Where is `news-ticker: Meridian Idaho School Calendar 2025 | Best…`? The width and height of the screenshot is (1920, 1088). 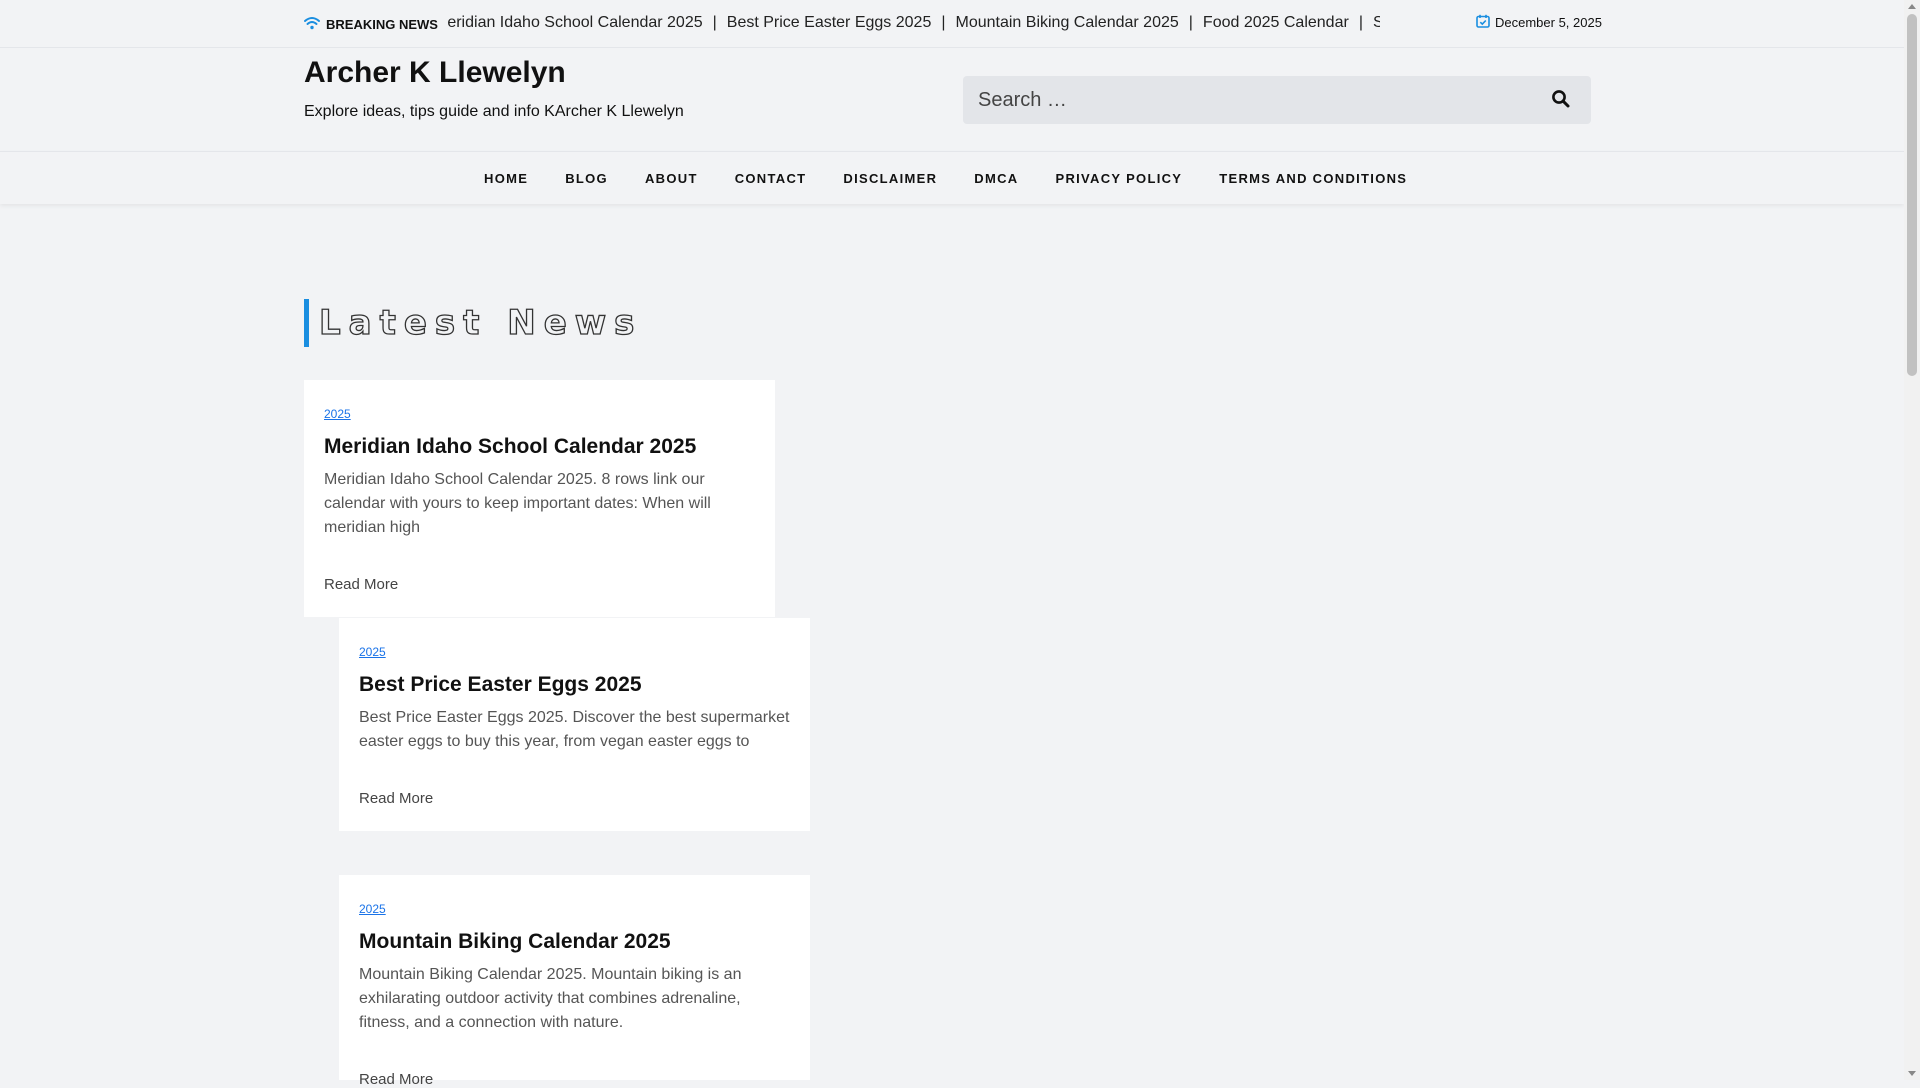 news-ticker: Meridian Idaho School Calendar 2025 | Best… is located at coordinates (910, 24).